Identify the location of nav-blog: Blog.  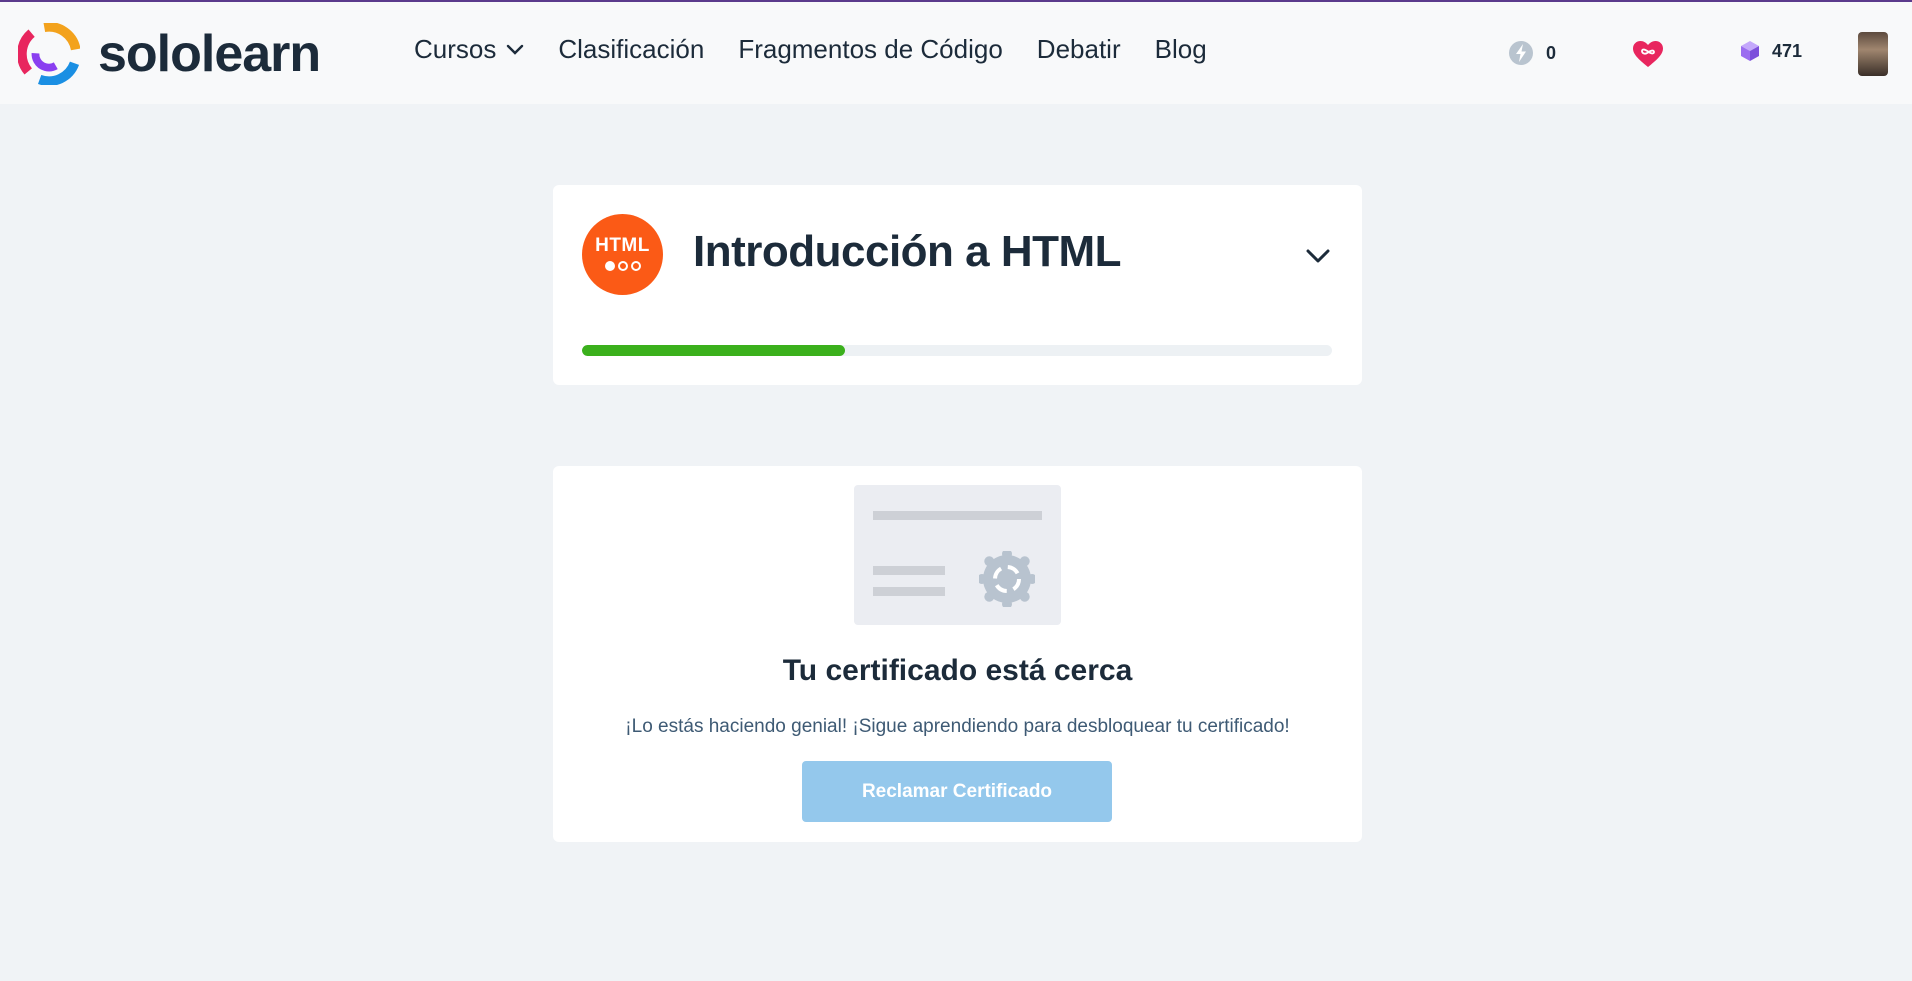
(1181, 49).